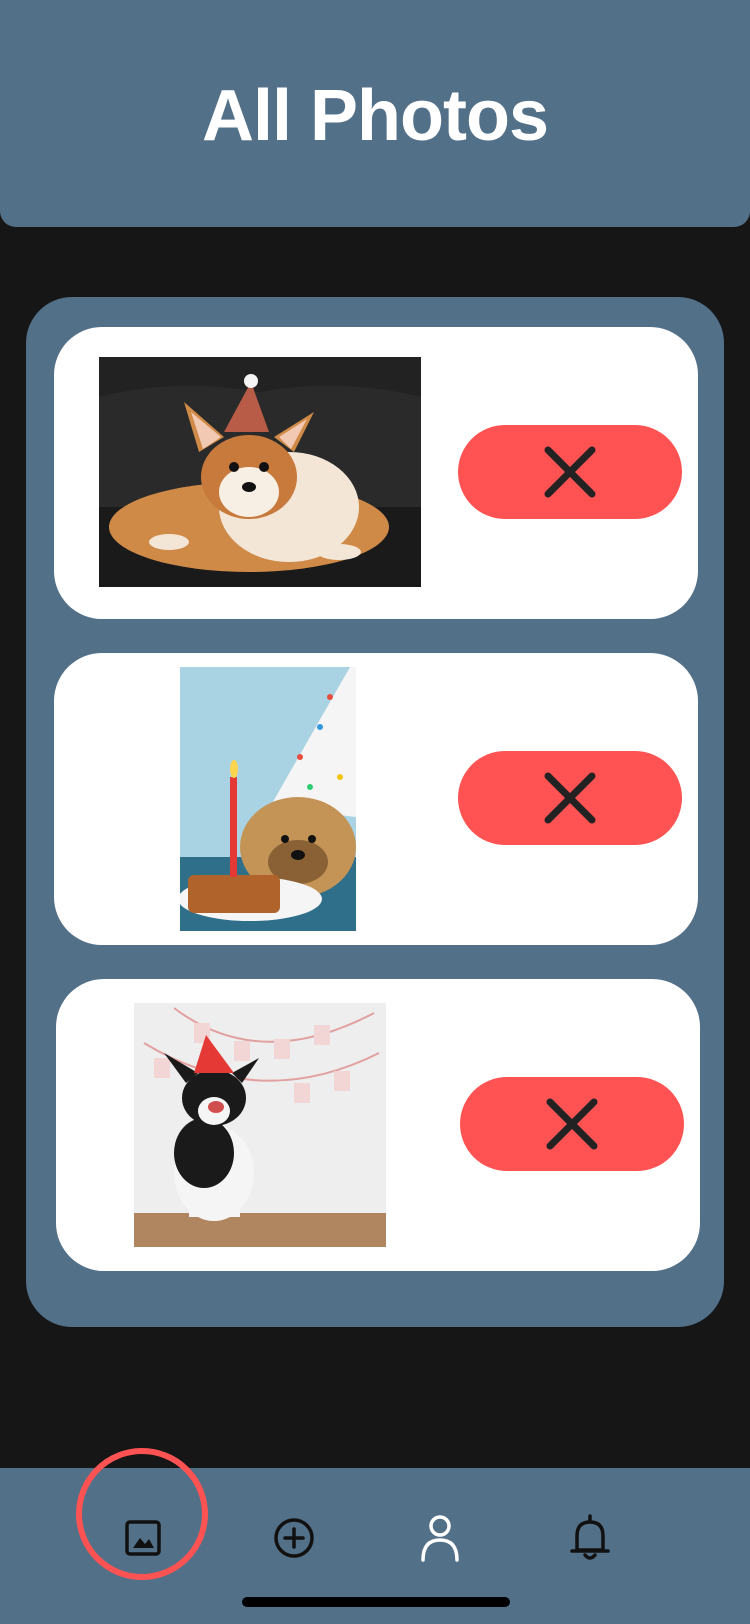  Describe the element at coordinates (376, 1602) in the screenshot. I see `home-indicator` at that location.